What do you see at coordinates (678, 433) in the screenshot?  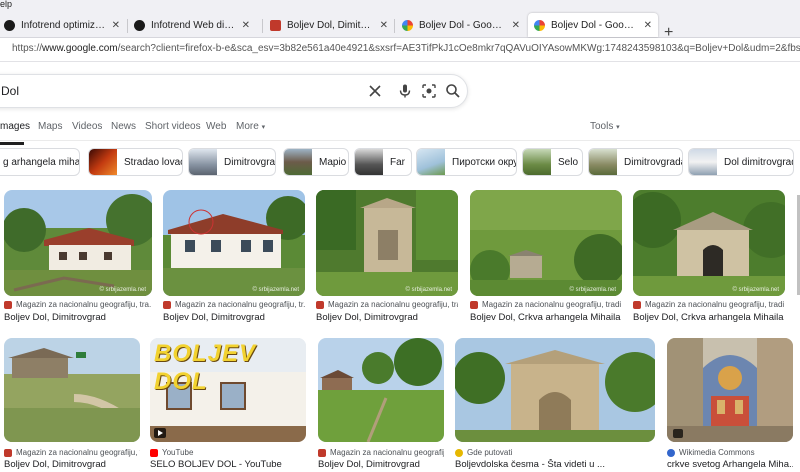 I see `gallery-icon` at bounding box center [678, 433].